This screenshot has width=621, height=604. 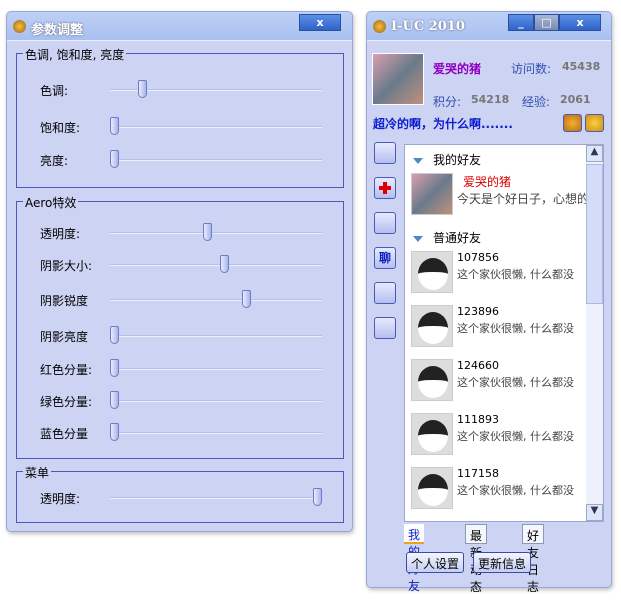 What do you see at coordinates (487, 182) in the screenshot?
I see `friend-name: 爱哭的猪` at bounding box center [487, 182].